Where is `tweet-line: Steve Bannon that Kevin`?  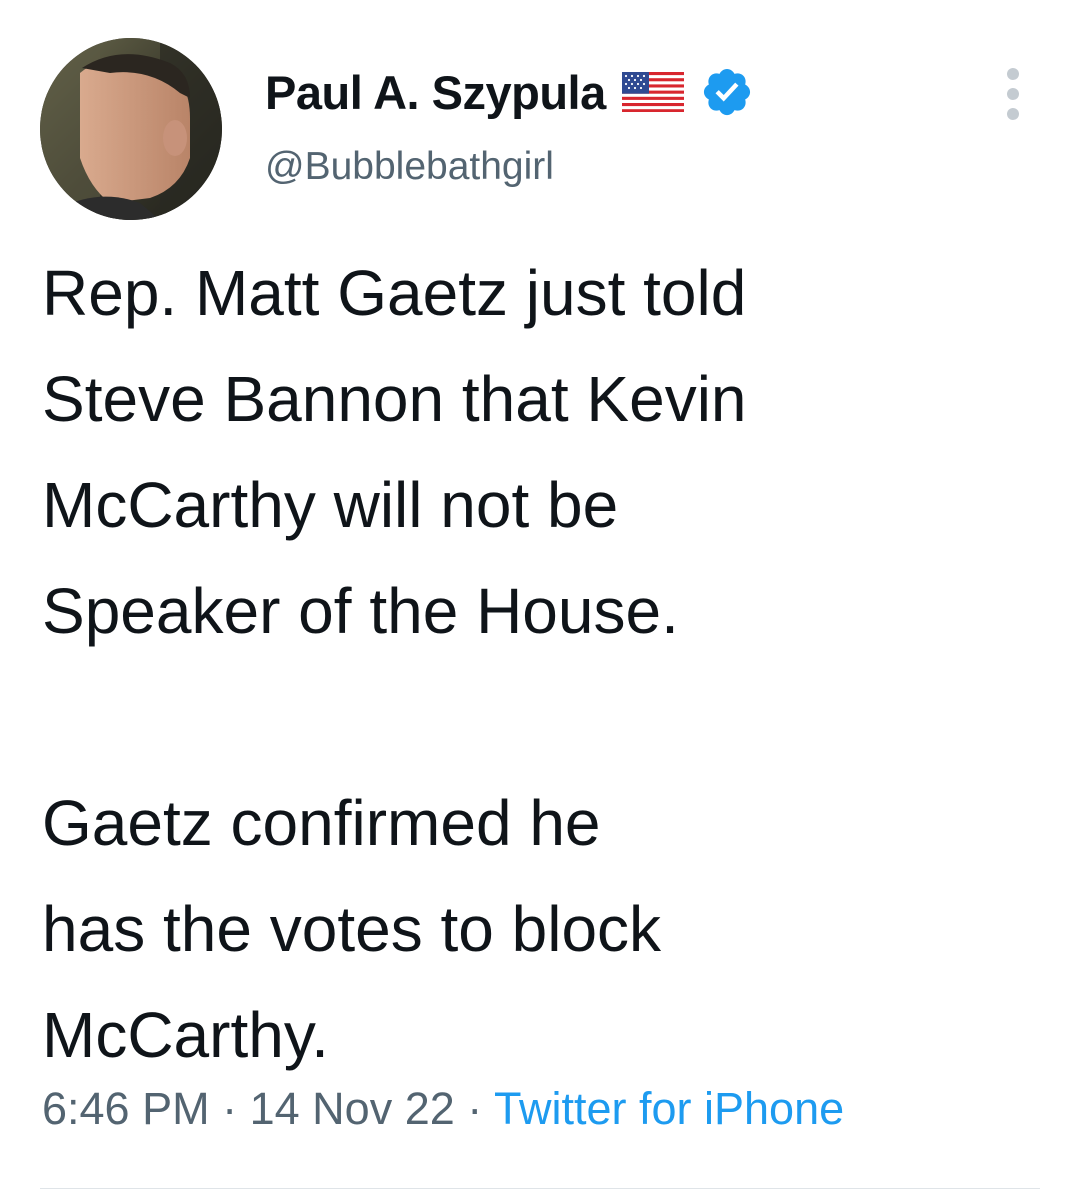
tweet-line: Steve Bannon that Kevin is located at coordinates (394, 399).